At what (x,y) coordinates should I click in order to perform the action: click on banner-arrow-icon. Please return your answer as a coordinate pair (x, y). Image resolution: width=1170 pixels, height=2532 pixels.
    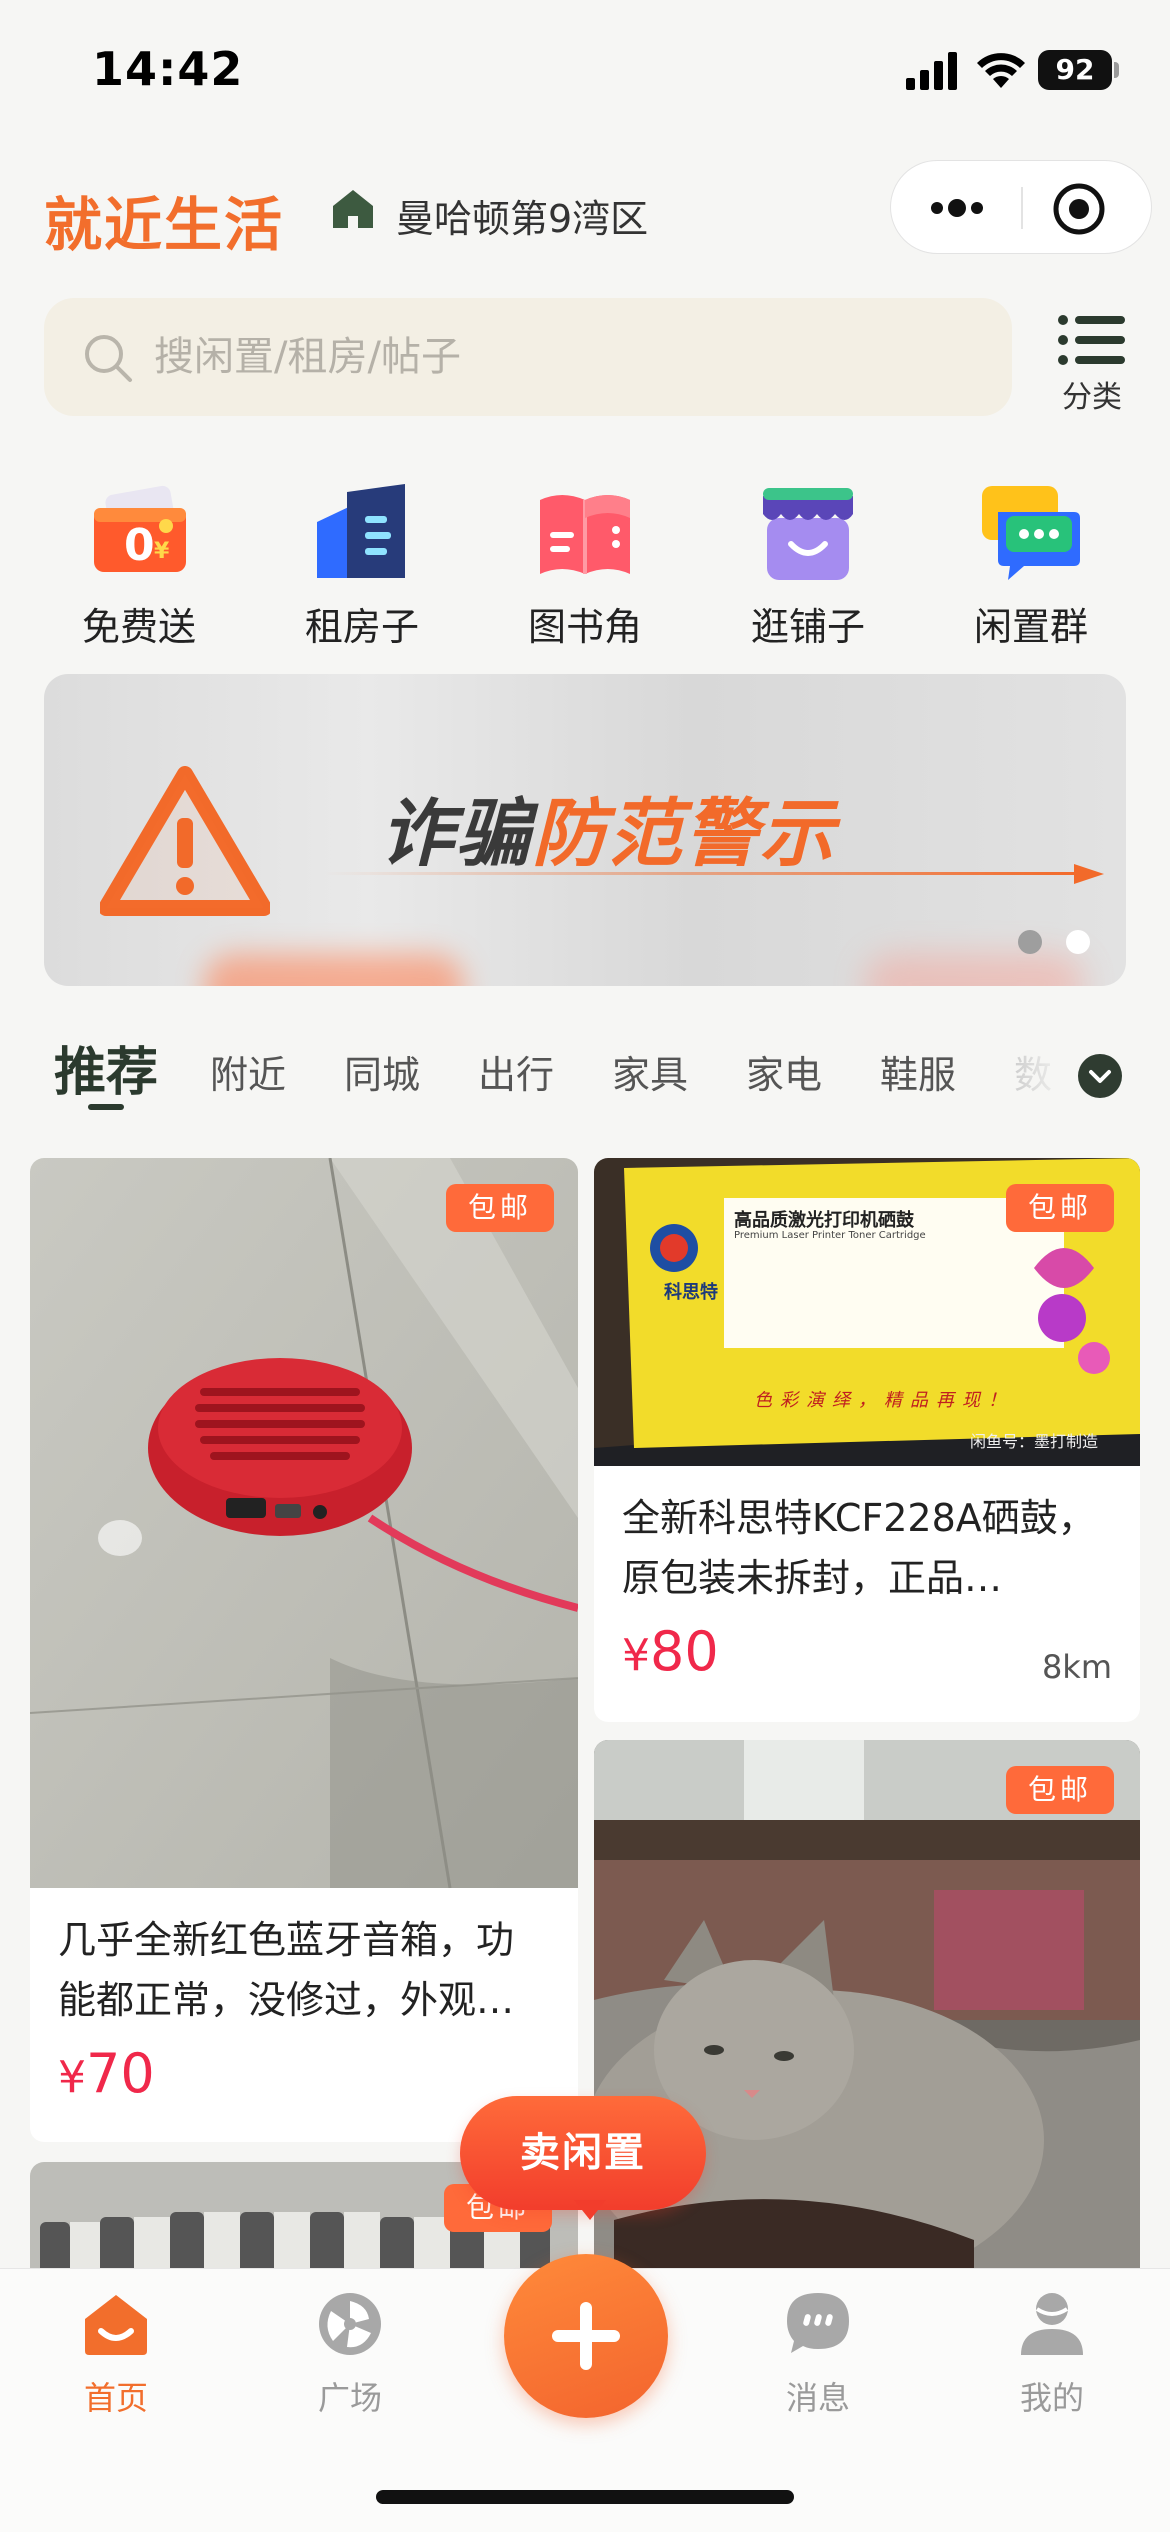
    Looking at the image, I should click on (714, 874).